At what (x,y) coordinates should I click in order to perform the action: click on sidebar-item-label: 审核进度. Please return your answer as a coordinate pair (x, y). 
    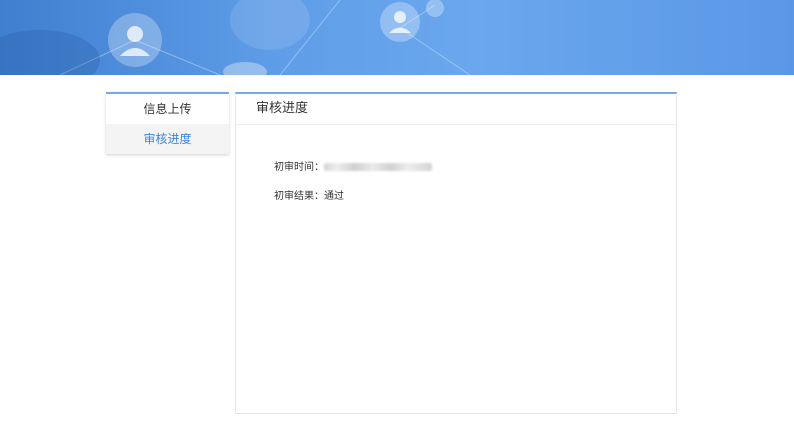
    Looking at the image, I should click on (167, 139).